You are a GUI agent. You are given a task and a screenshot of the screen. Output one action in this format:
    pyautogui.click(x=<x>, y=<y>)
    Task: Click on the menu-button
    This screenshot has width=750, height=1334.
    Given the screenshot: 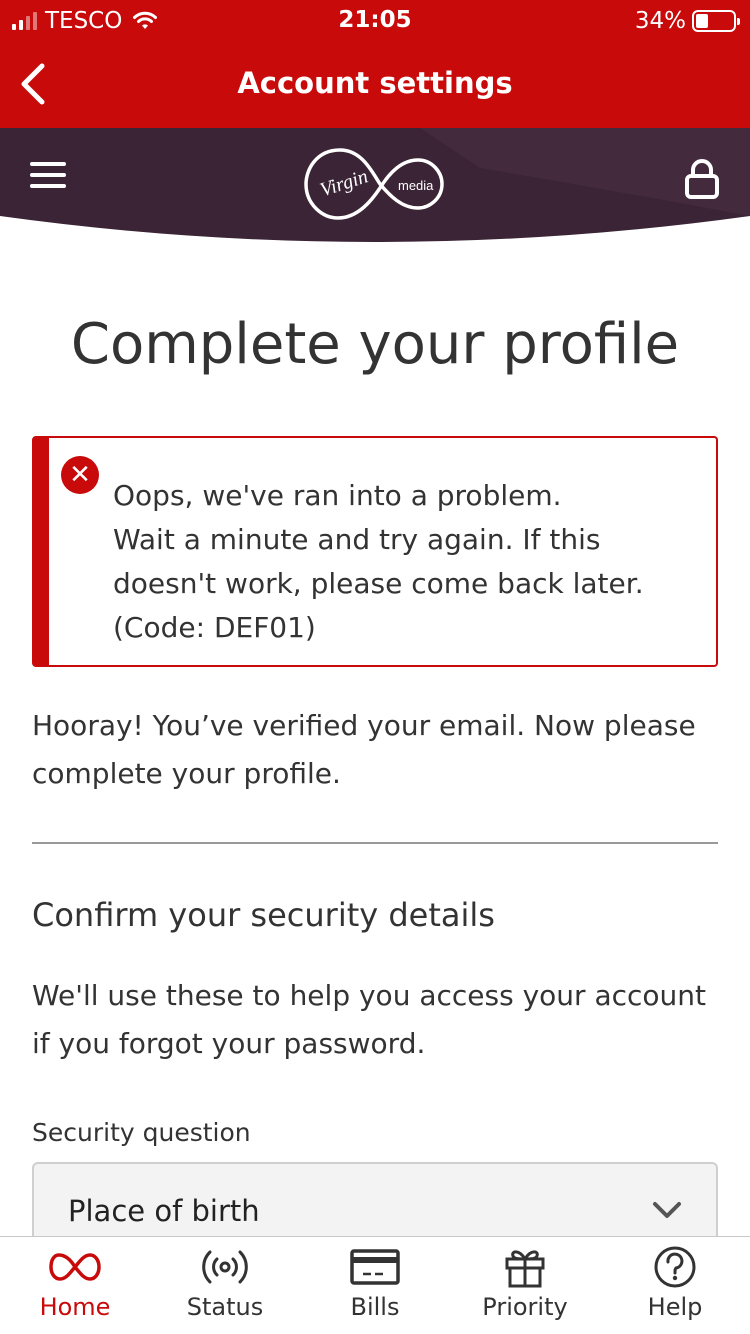 What is the action you would take?
    pyautogui.click(x=48, y=177)
    